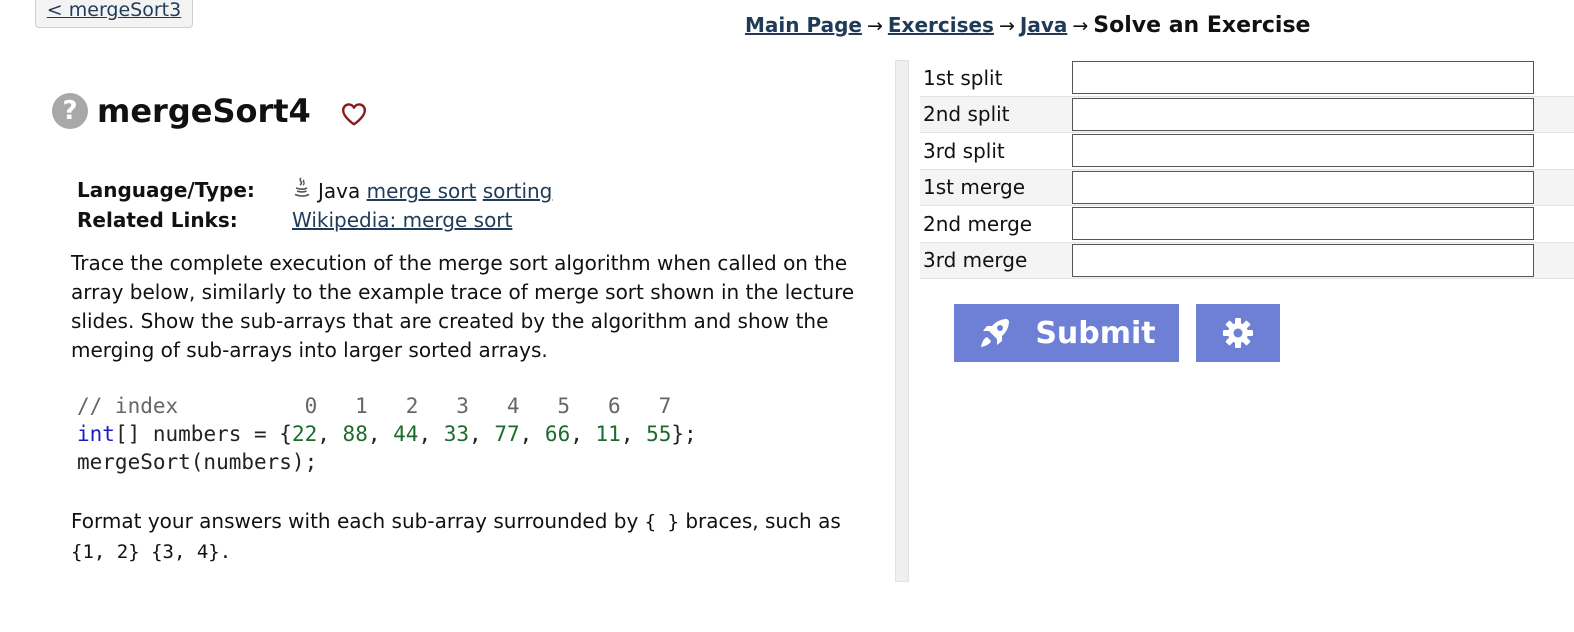  I want to click on page-title: mergeSort4, so click(204, 111).